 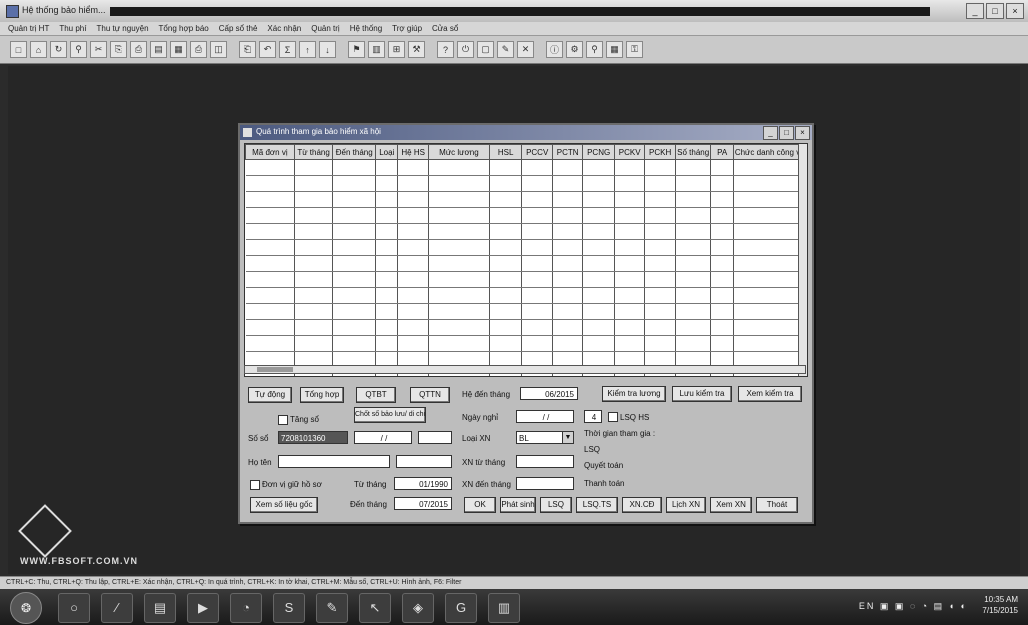 What do you see at coordinates (465, 49) in the screenshot?
I see `exit-icon: ⏻` at bounding box center [465, 49].